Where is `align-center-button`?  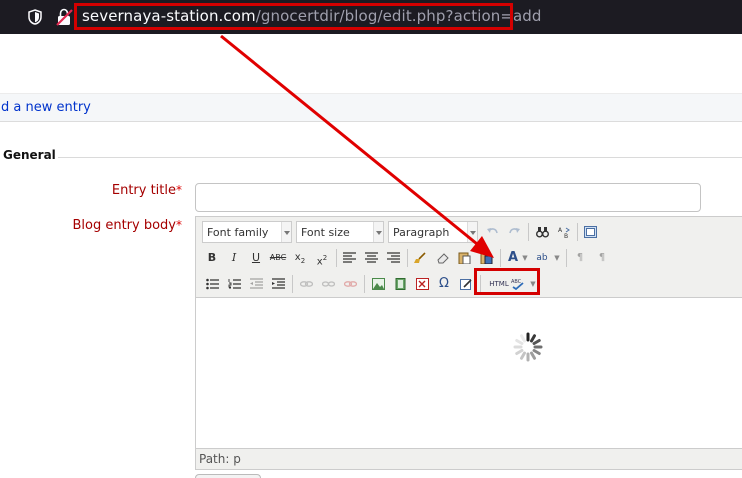 align-center-button is located at coordinates (371, 258).